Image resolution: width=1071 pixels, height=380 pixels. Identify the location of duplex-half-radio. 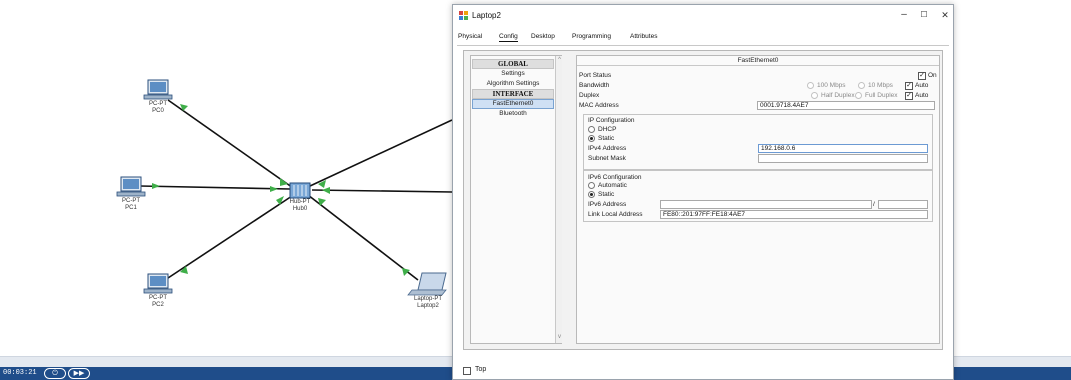
(814, 95).